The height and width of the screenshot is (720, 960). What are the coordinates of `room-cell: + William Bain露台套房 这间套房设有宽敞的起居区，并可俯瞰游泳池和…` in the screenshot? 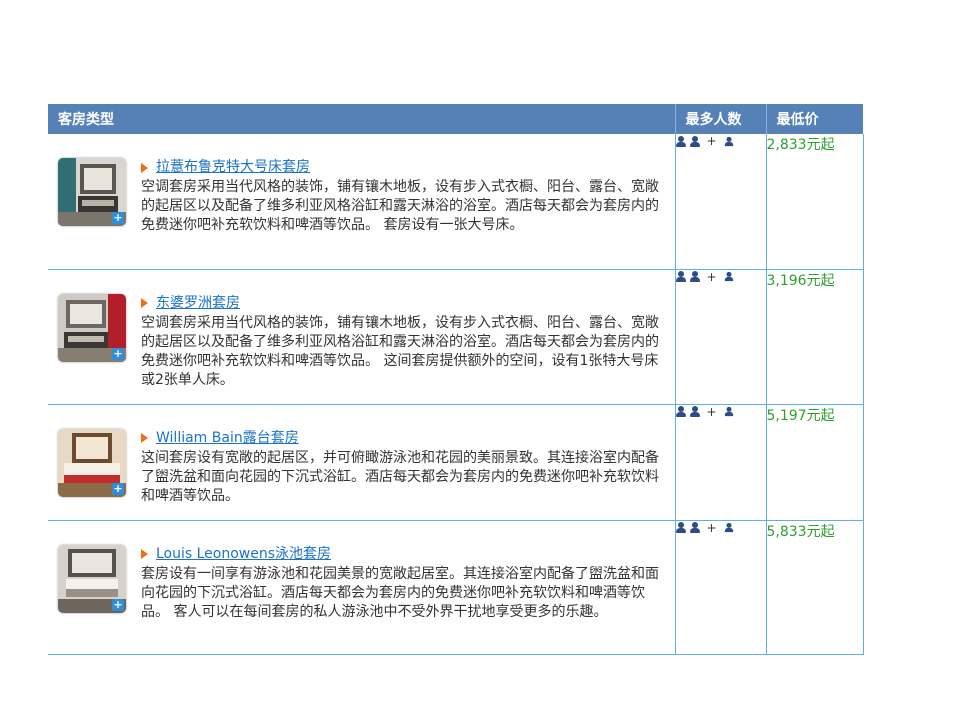 It's located at (362, 462).